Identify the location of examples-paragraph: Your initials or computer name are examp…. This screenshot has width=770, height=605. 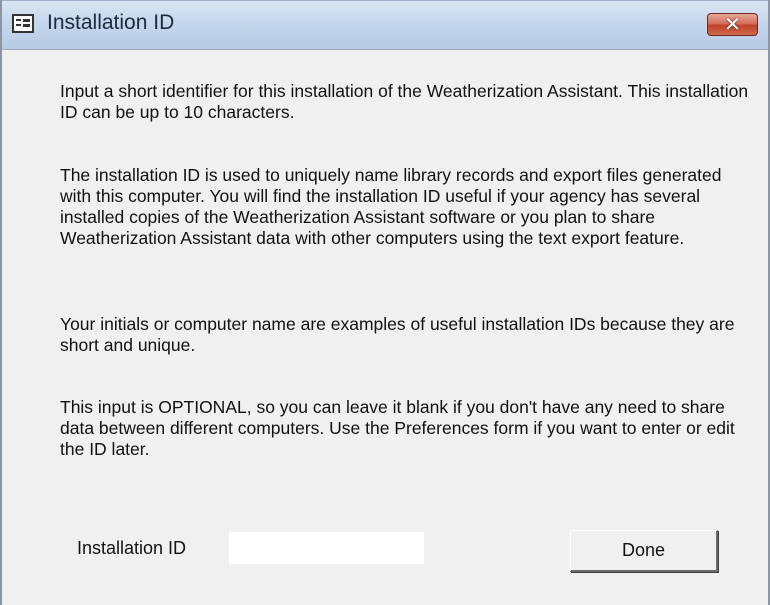
(397, 334).